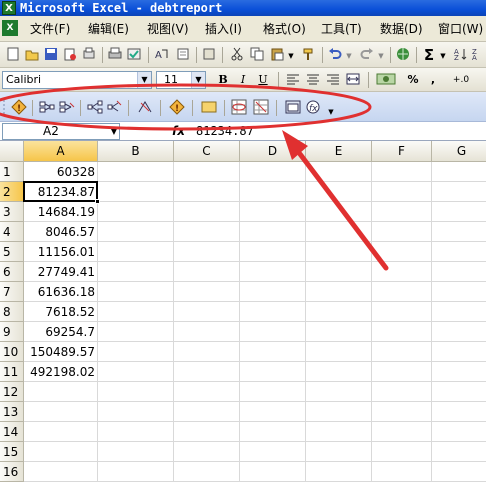 The width and height of the screenshot is (486, 482). I want to click on select-all-corner, so click(12, 151).